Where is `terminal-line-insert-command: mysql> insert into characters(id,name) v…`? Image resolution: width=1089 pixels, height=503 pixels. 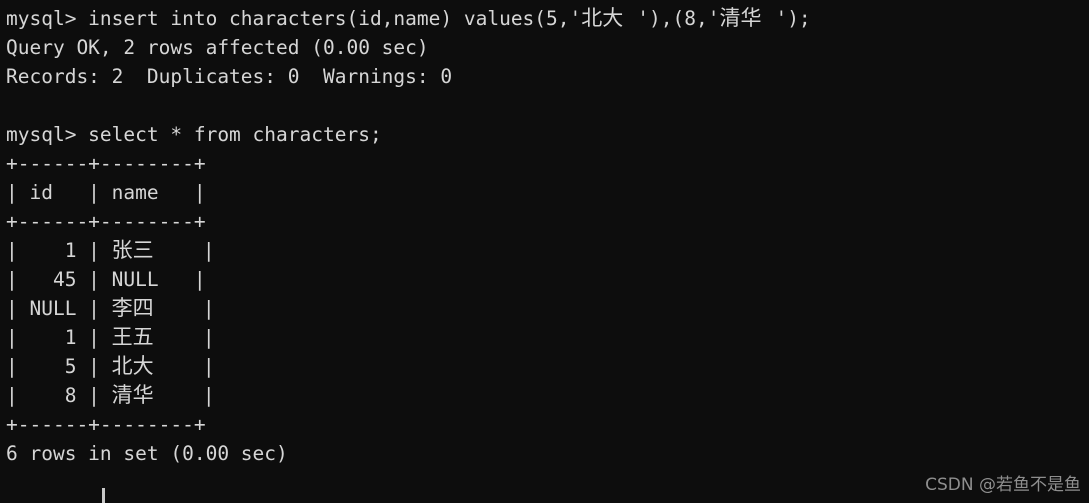 terminal-line-insert-command: mysql> insert into characters(id,name) v… is located at coordinates (547, 18).